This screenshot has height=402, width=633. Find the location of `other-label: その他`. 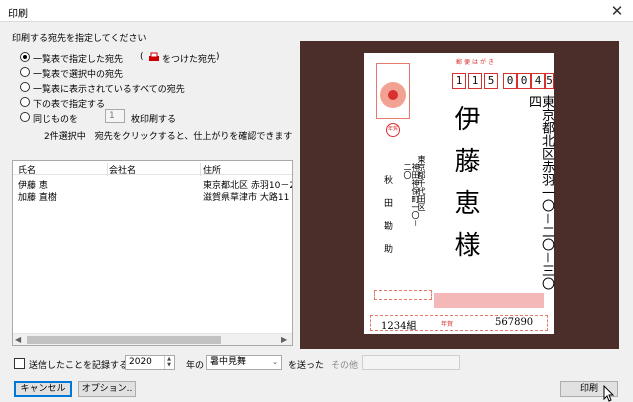

other-label: その他 is located at coordinates (345, 366).